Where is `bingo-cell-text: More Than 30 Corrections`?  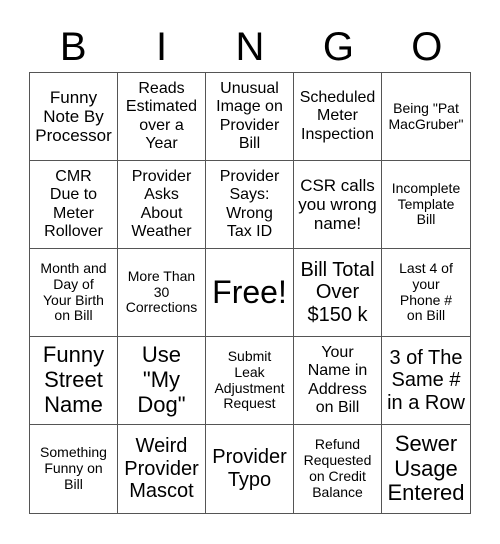 bingo-cell-text: More Than 30 Corrections is located at coordinates (161, 291).